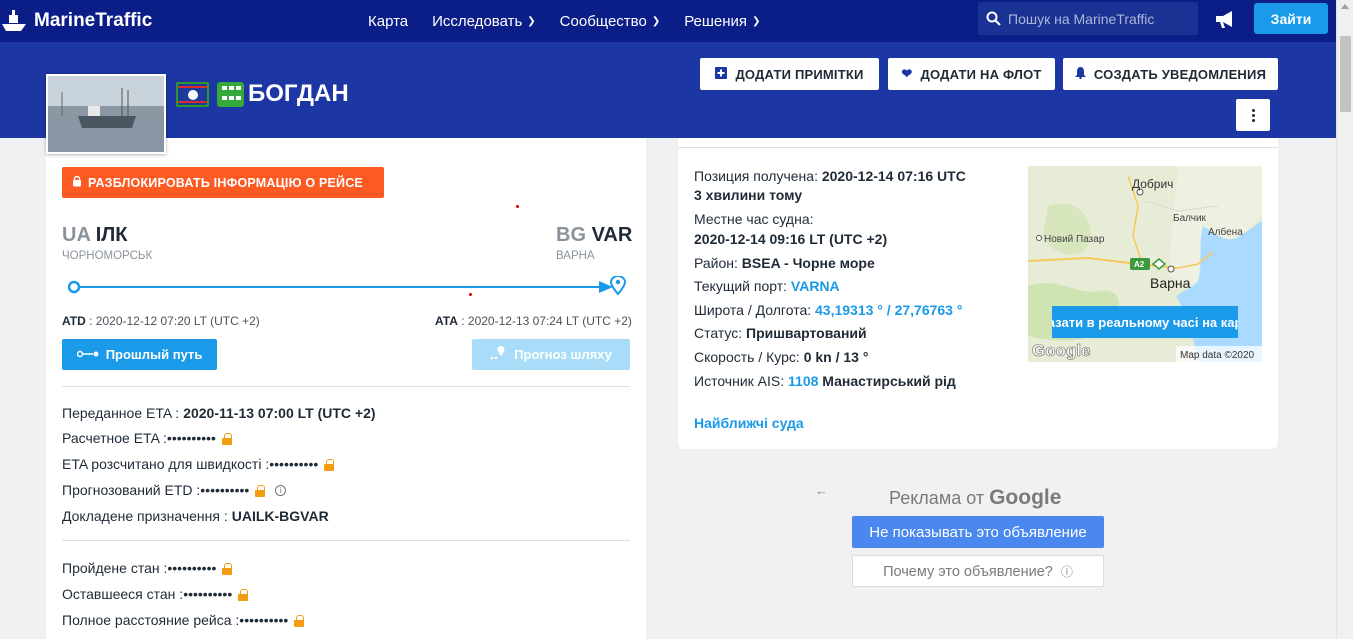  I want to click on speed-course: Скорость / Курс: 0 kn / 13 °, so click(781, 357).